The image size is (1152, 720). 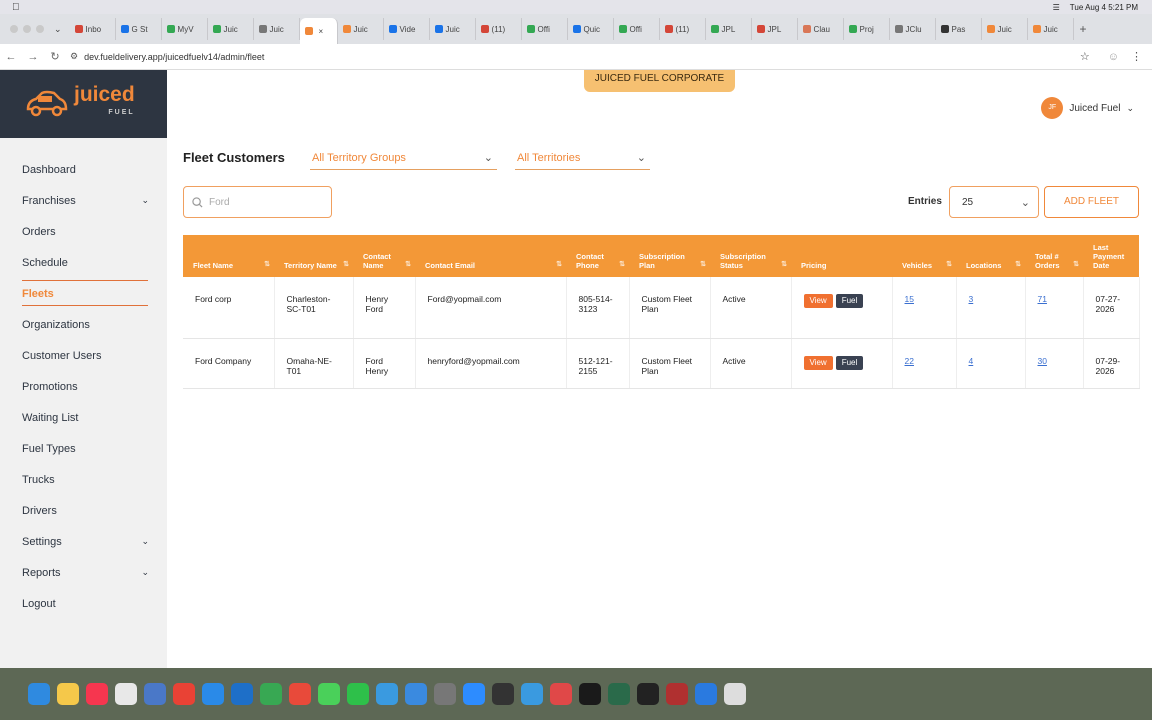 What do you see at coordinates (407, 29) in the screenshot?
I see `browser-tab: Vide` at bounding box center [407, 29].